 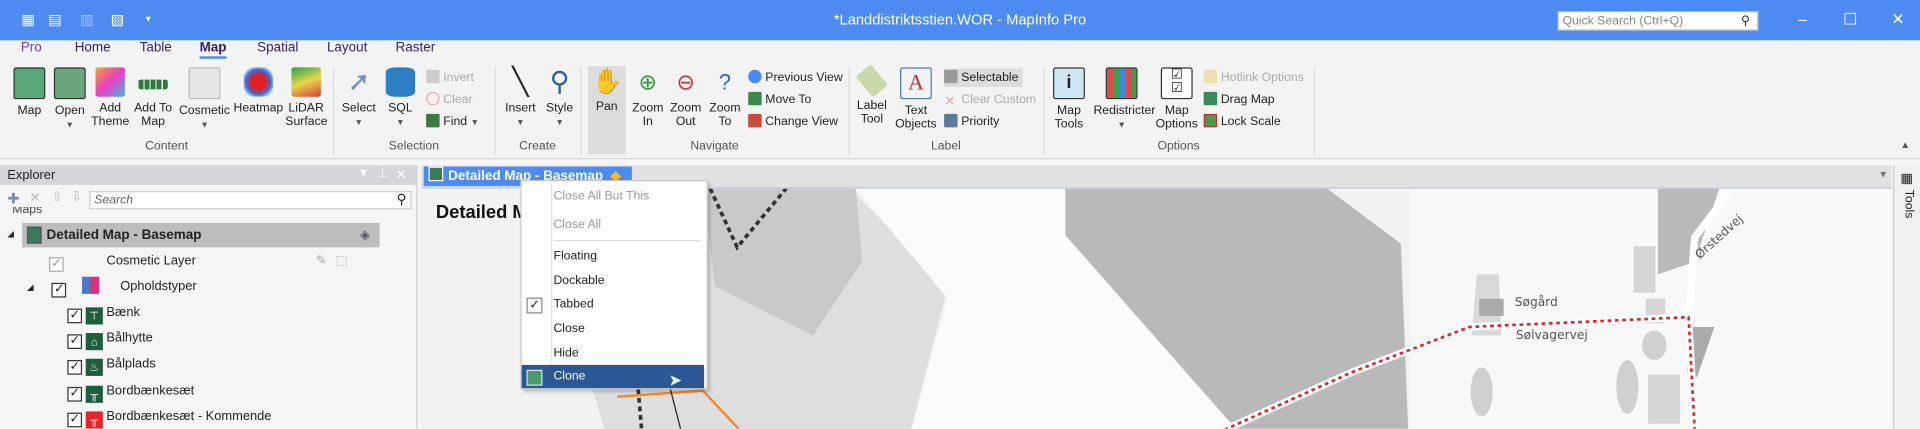 I want to click on zoom-to-button: ? Zoom To, so click(x=725, y=98).